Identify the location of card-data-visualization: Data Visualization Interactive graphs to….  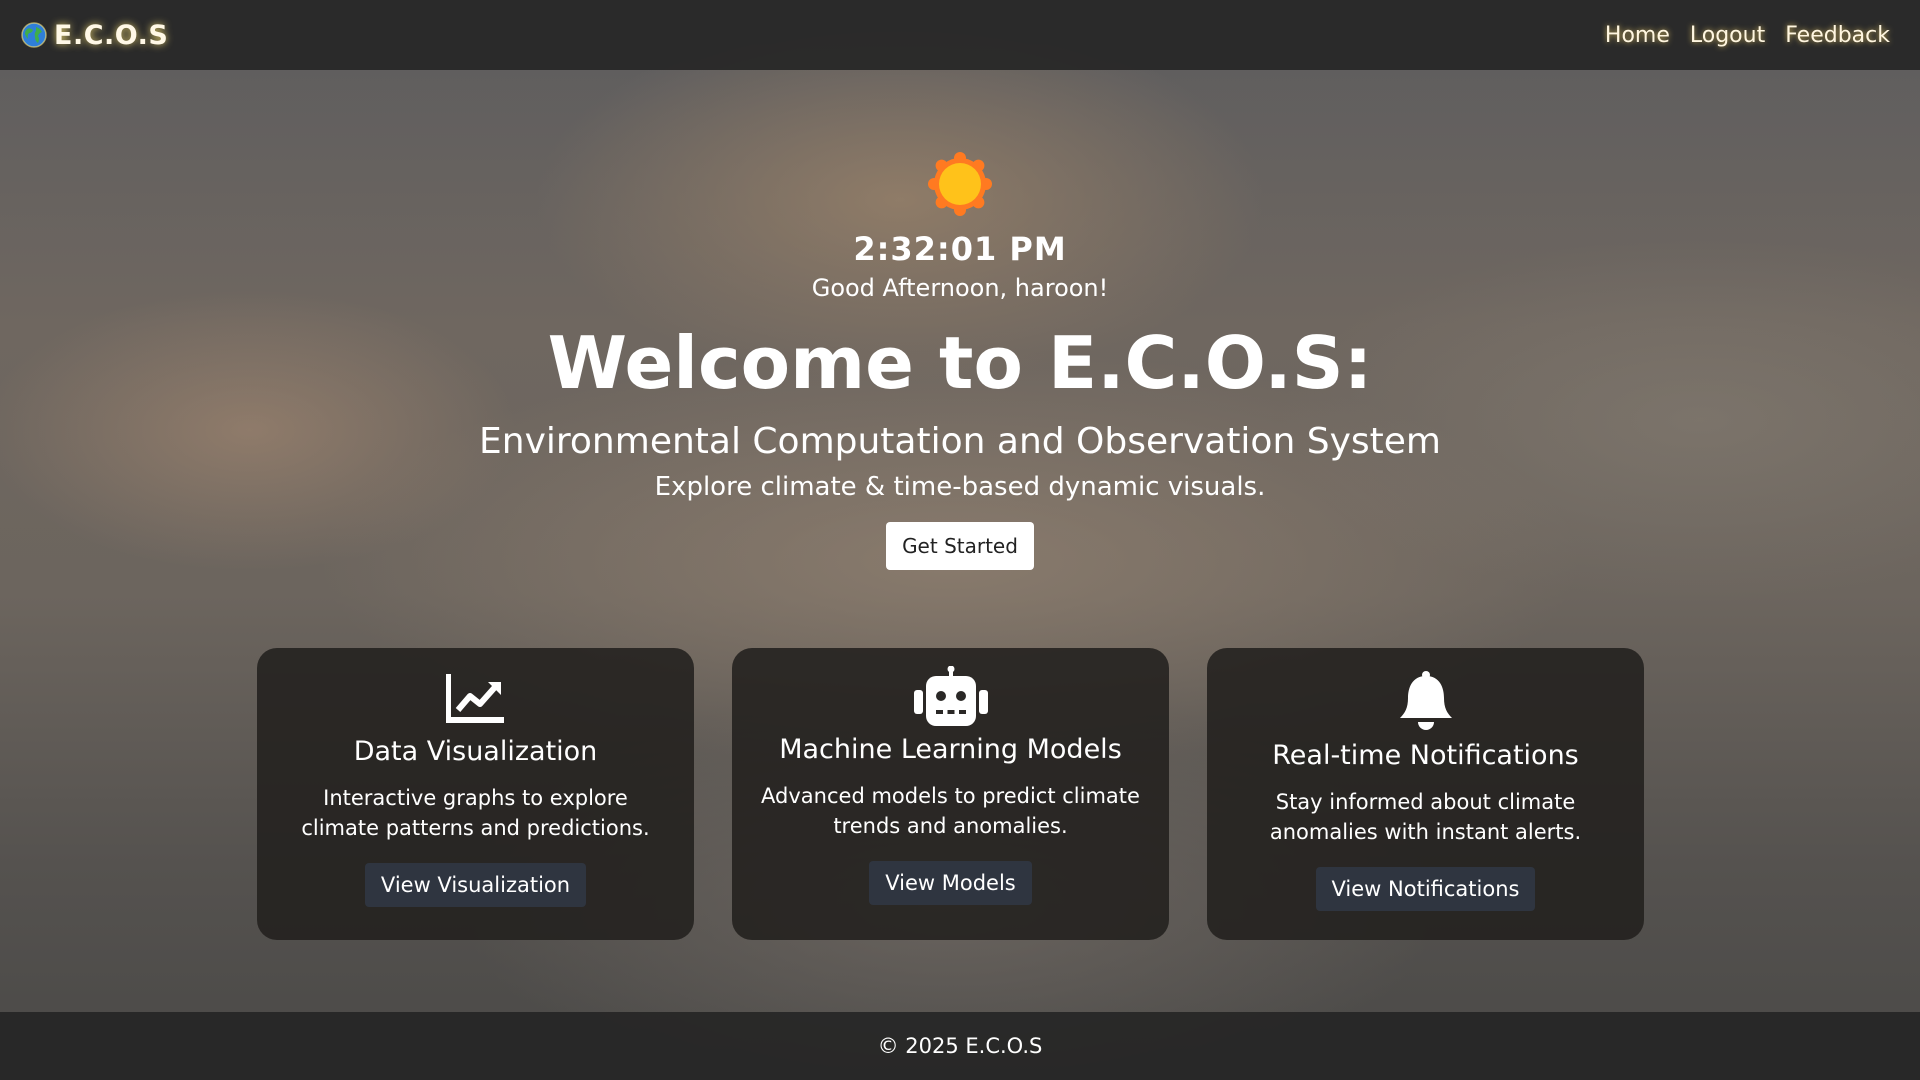
(475, 794).